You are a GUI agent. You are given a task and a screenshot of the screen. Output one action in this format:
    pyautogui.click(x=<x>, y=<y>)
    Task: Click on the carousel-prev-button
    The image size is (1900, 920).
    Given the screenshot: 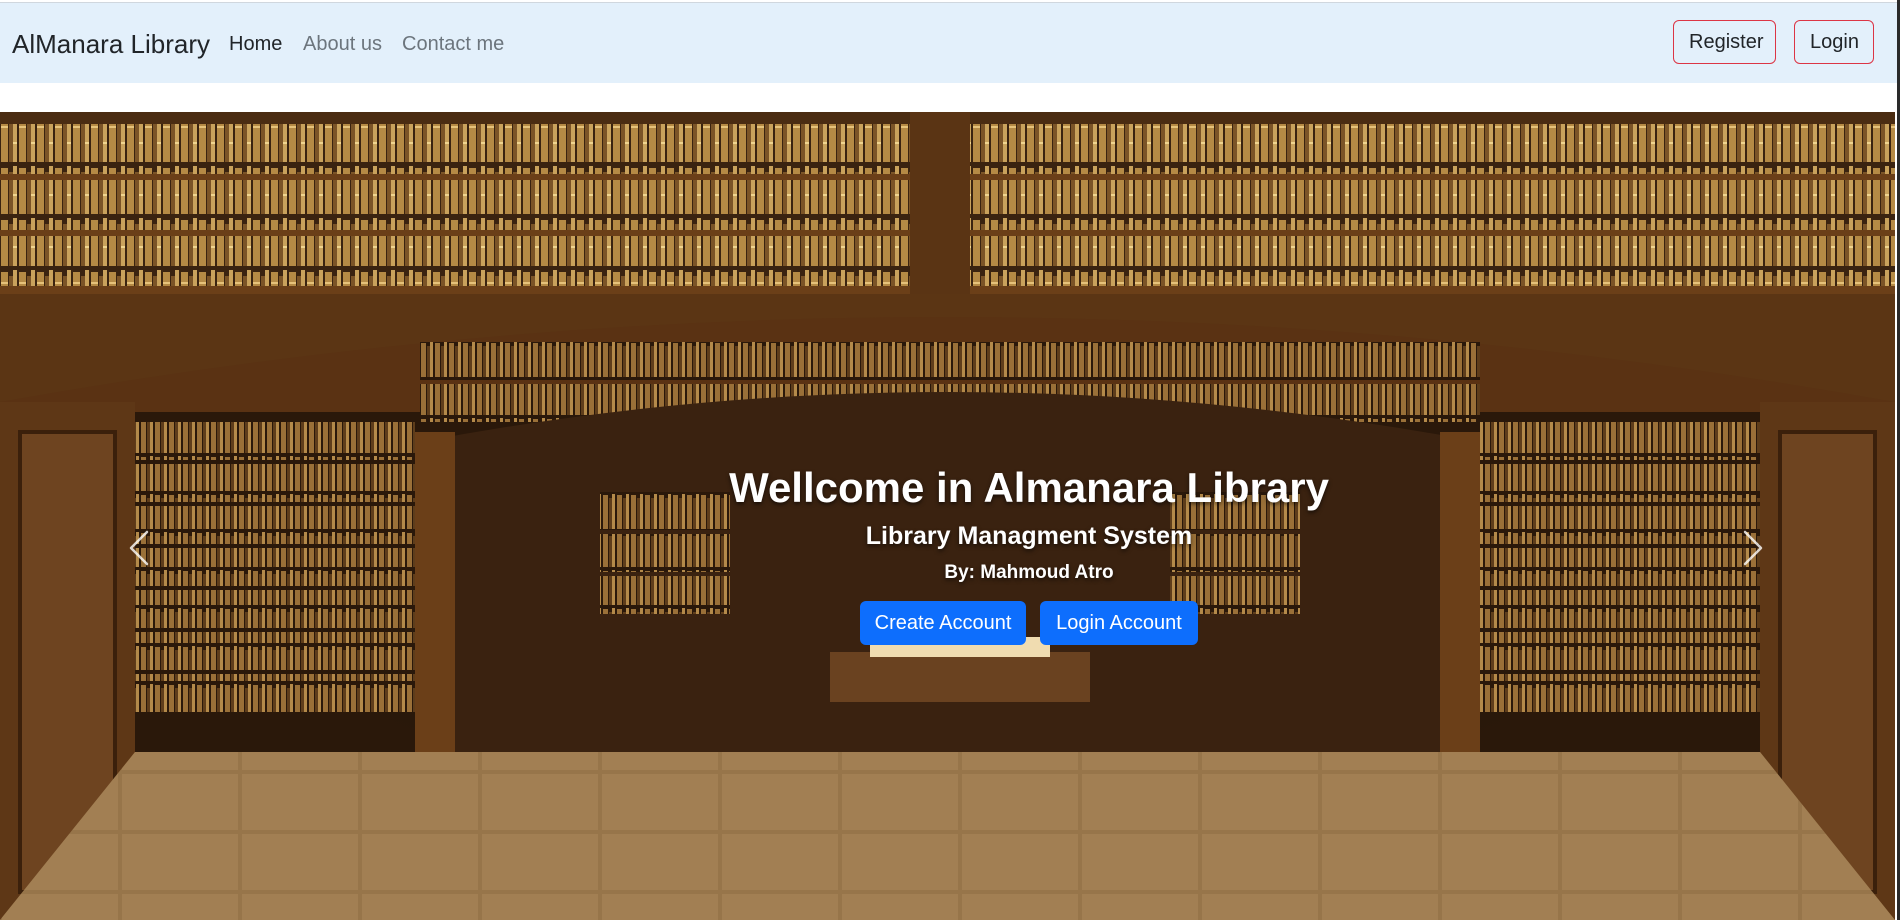 What is the action you would take?
    pyautogui.click(x=139, y=548)
    